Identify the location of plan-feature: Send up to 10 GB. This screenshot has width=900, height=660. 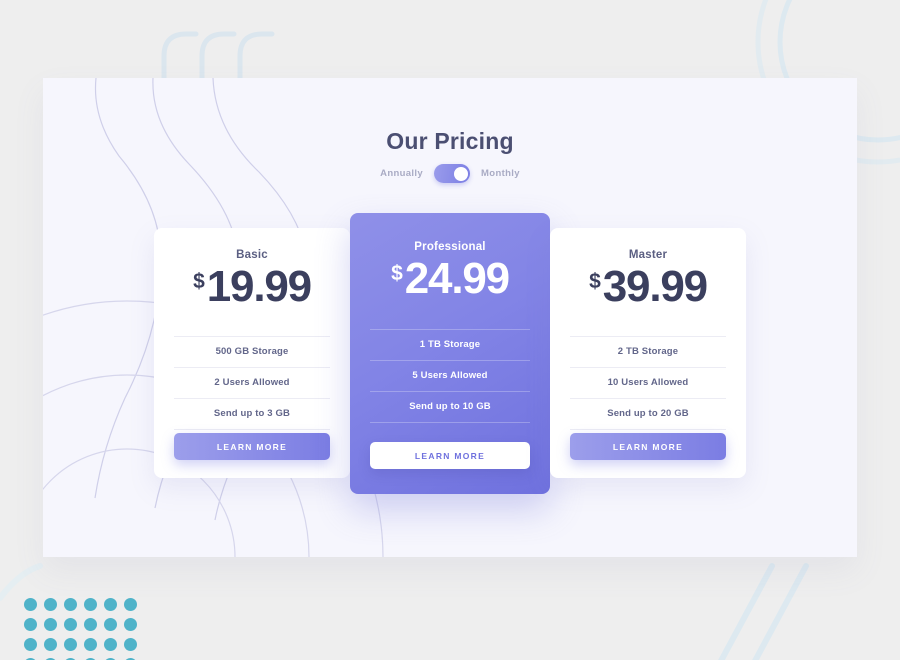
(450, 407).